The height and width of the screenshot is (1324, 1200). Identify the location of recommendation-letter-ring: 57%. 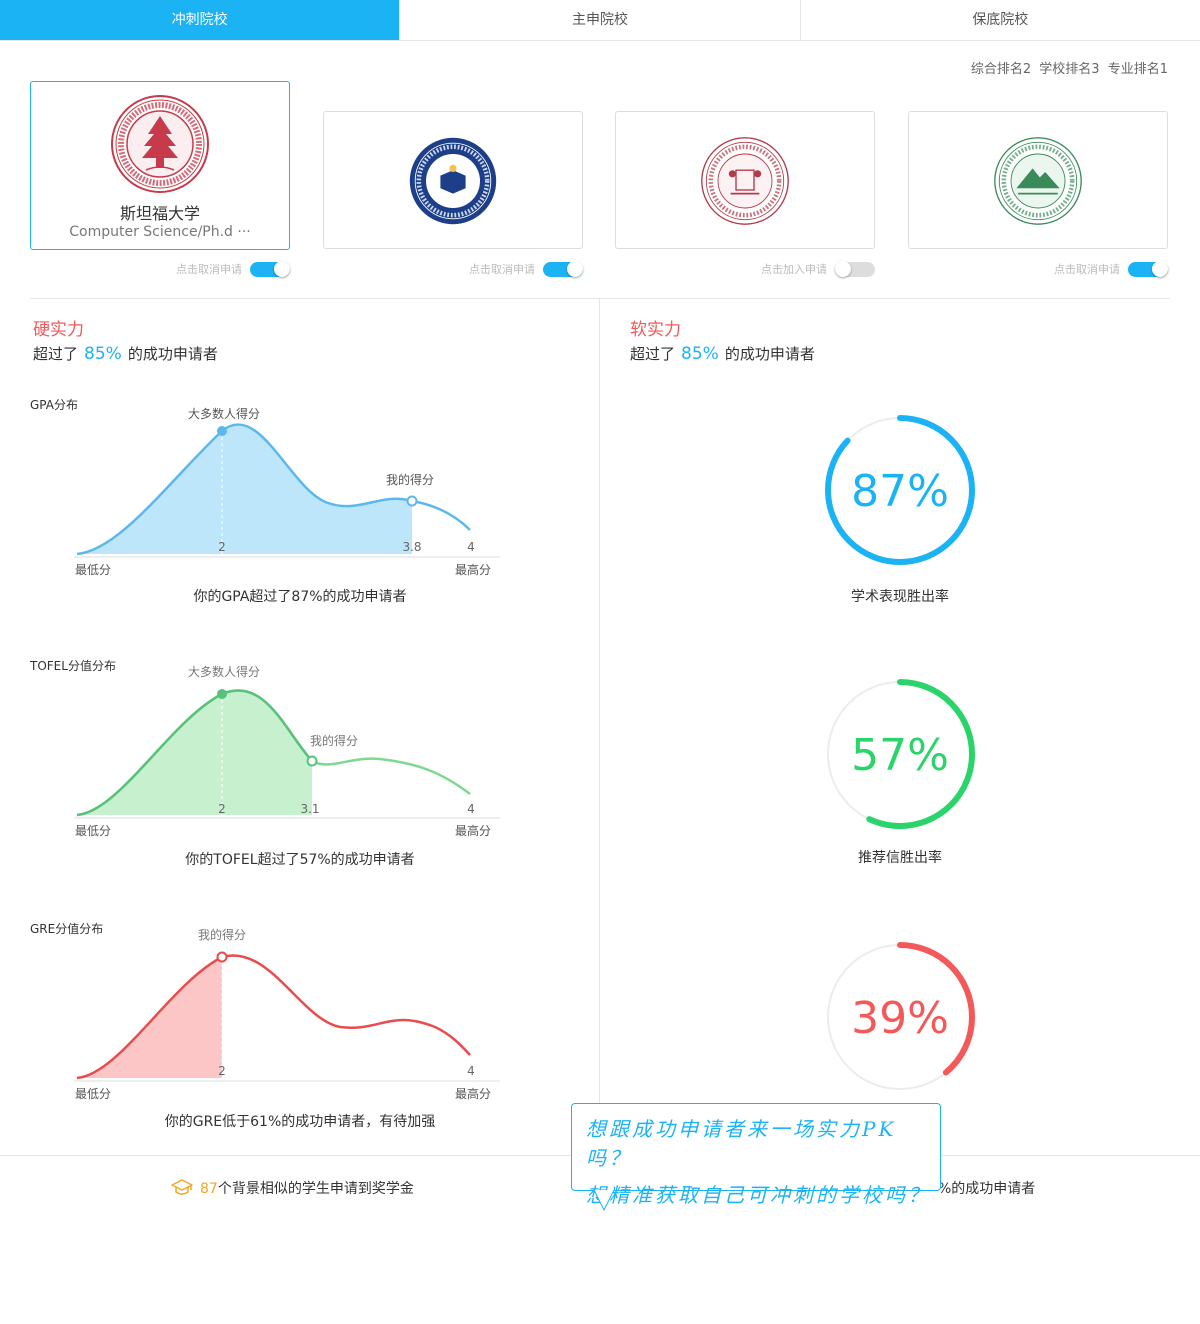
(900, 754).